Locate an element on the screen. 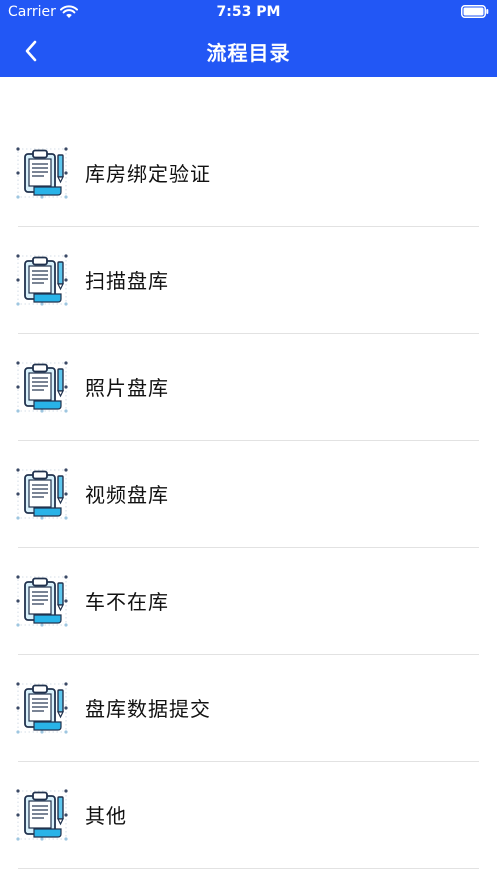  status-bar: Carrier 7:53 PM is located at coordinates (248, 13).